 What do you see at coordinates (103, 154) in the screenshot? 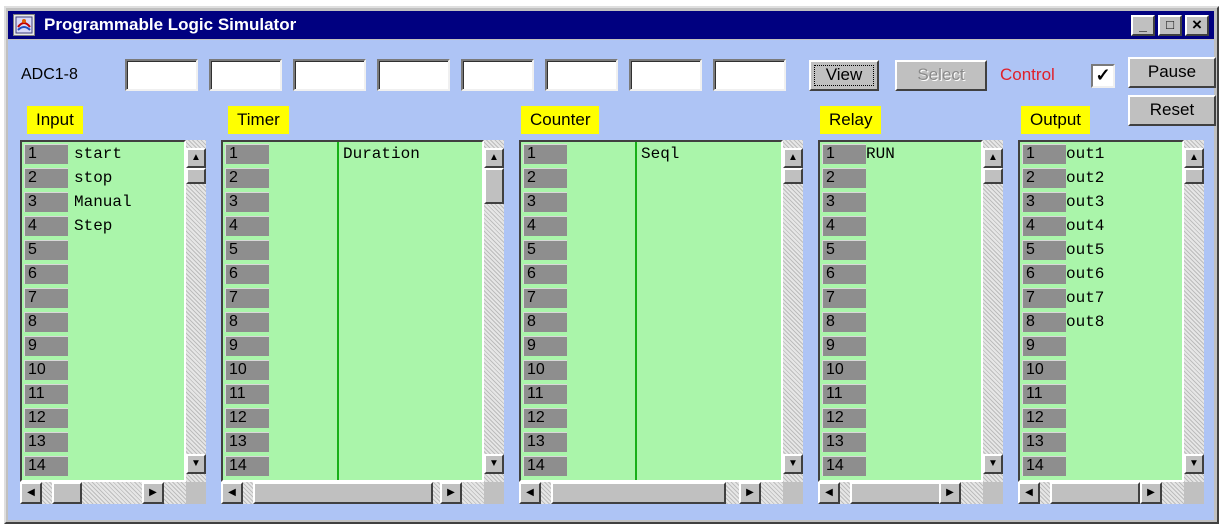
I see `input-row: 1 start` at bounding box center [103, 154].